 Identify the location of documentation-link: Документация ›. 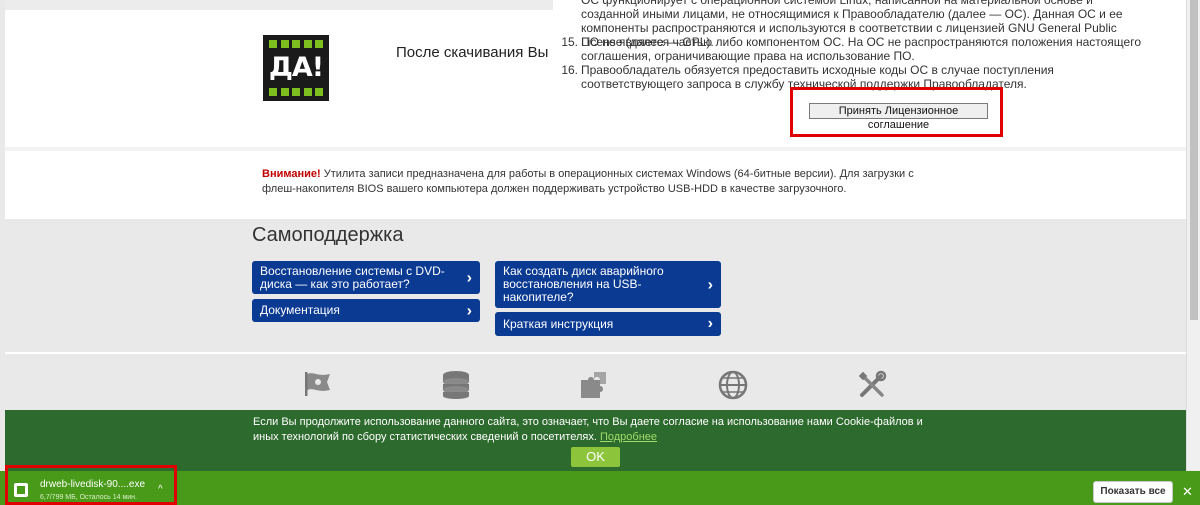
(366, 310).